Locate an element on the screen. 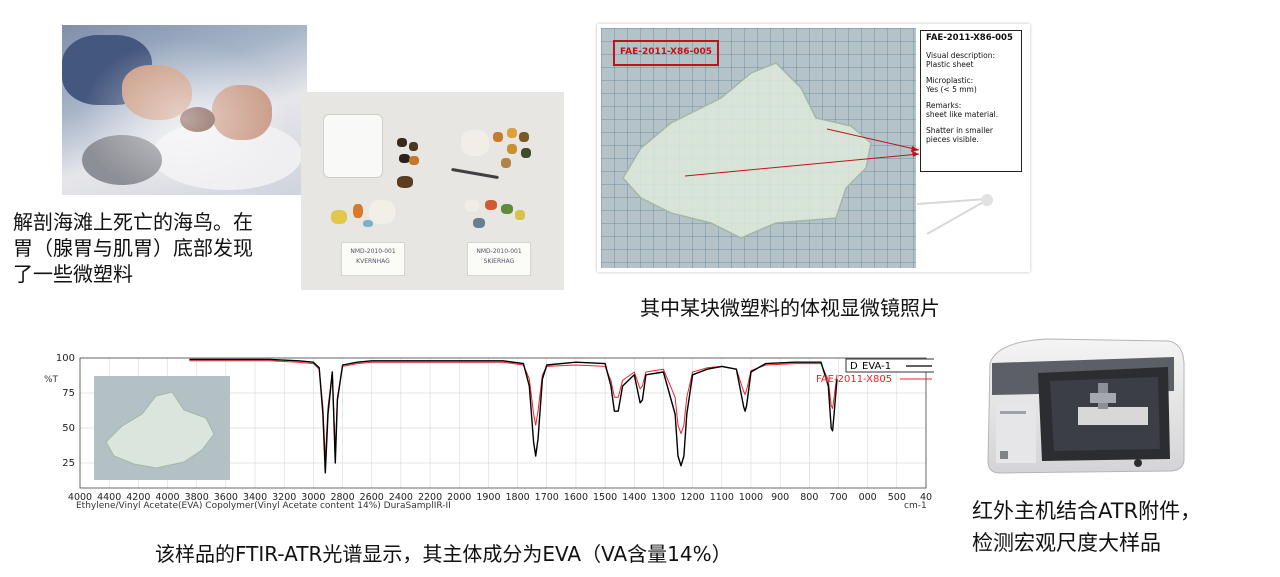  x-tick-label: 1800 is located at coordinates (517, 497).